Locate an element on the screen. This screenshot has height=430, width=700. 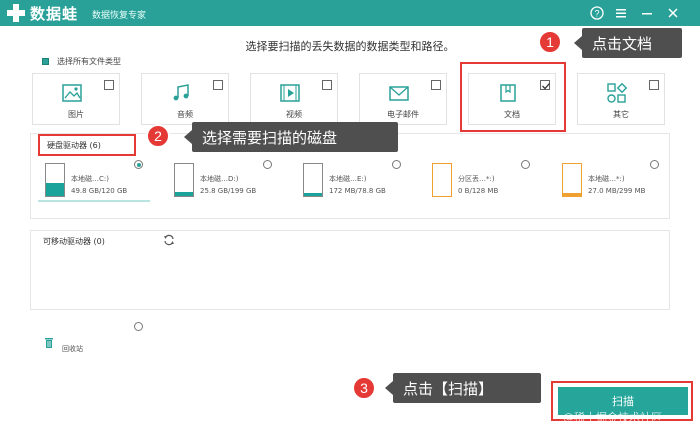
refresh-icon is located at coordinates (169, 240).